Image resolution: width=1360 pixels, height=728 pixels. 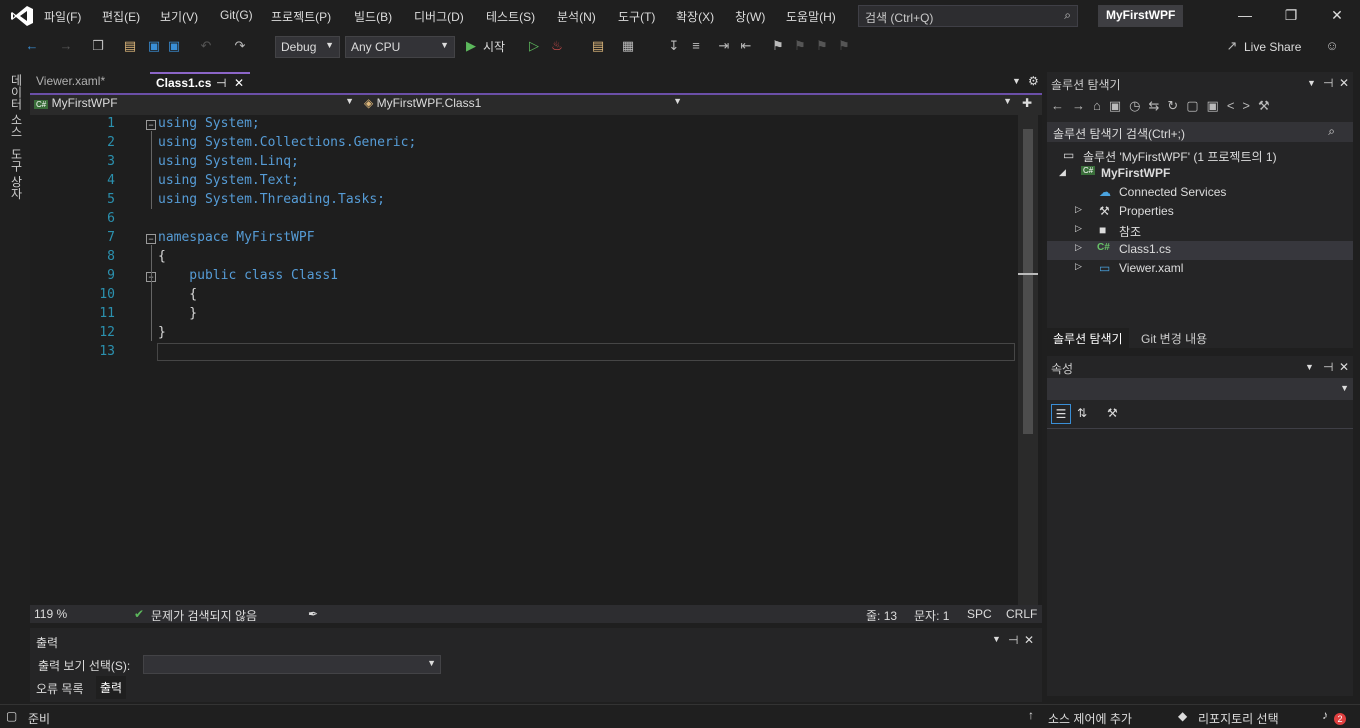 What do you see at coordinates (200, 82) in the screenshot?
I see `tab-class1-cs: Class1.cs ⊣ ✕` at bounding box center [200, 82].